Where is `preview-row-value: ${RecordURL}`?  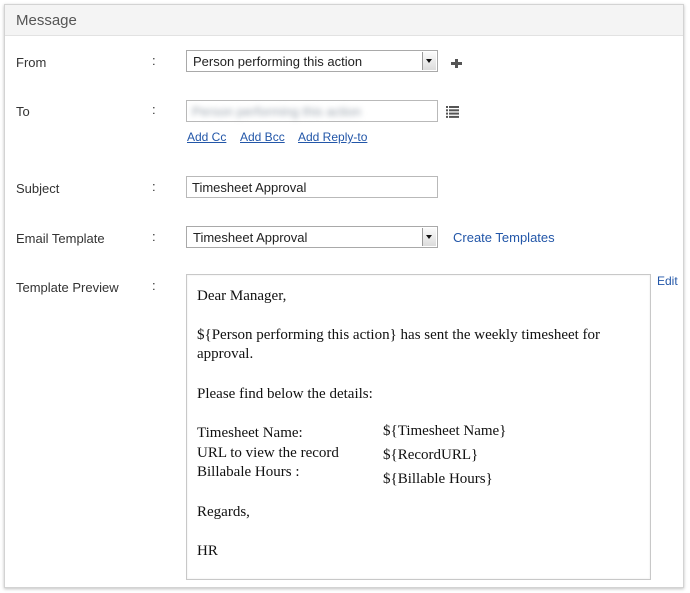 preview-row-value: ${RecordURL} is located at coordinates (431, 455).